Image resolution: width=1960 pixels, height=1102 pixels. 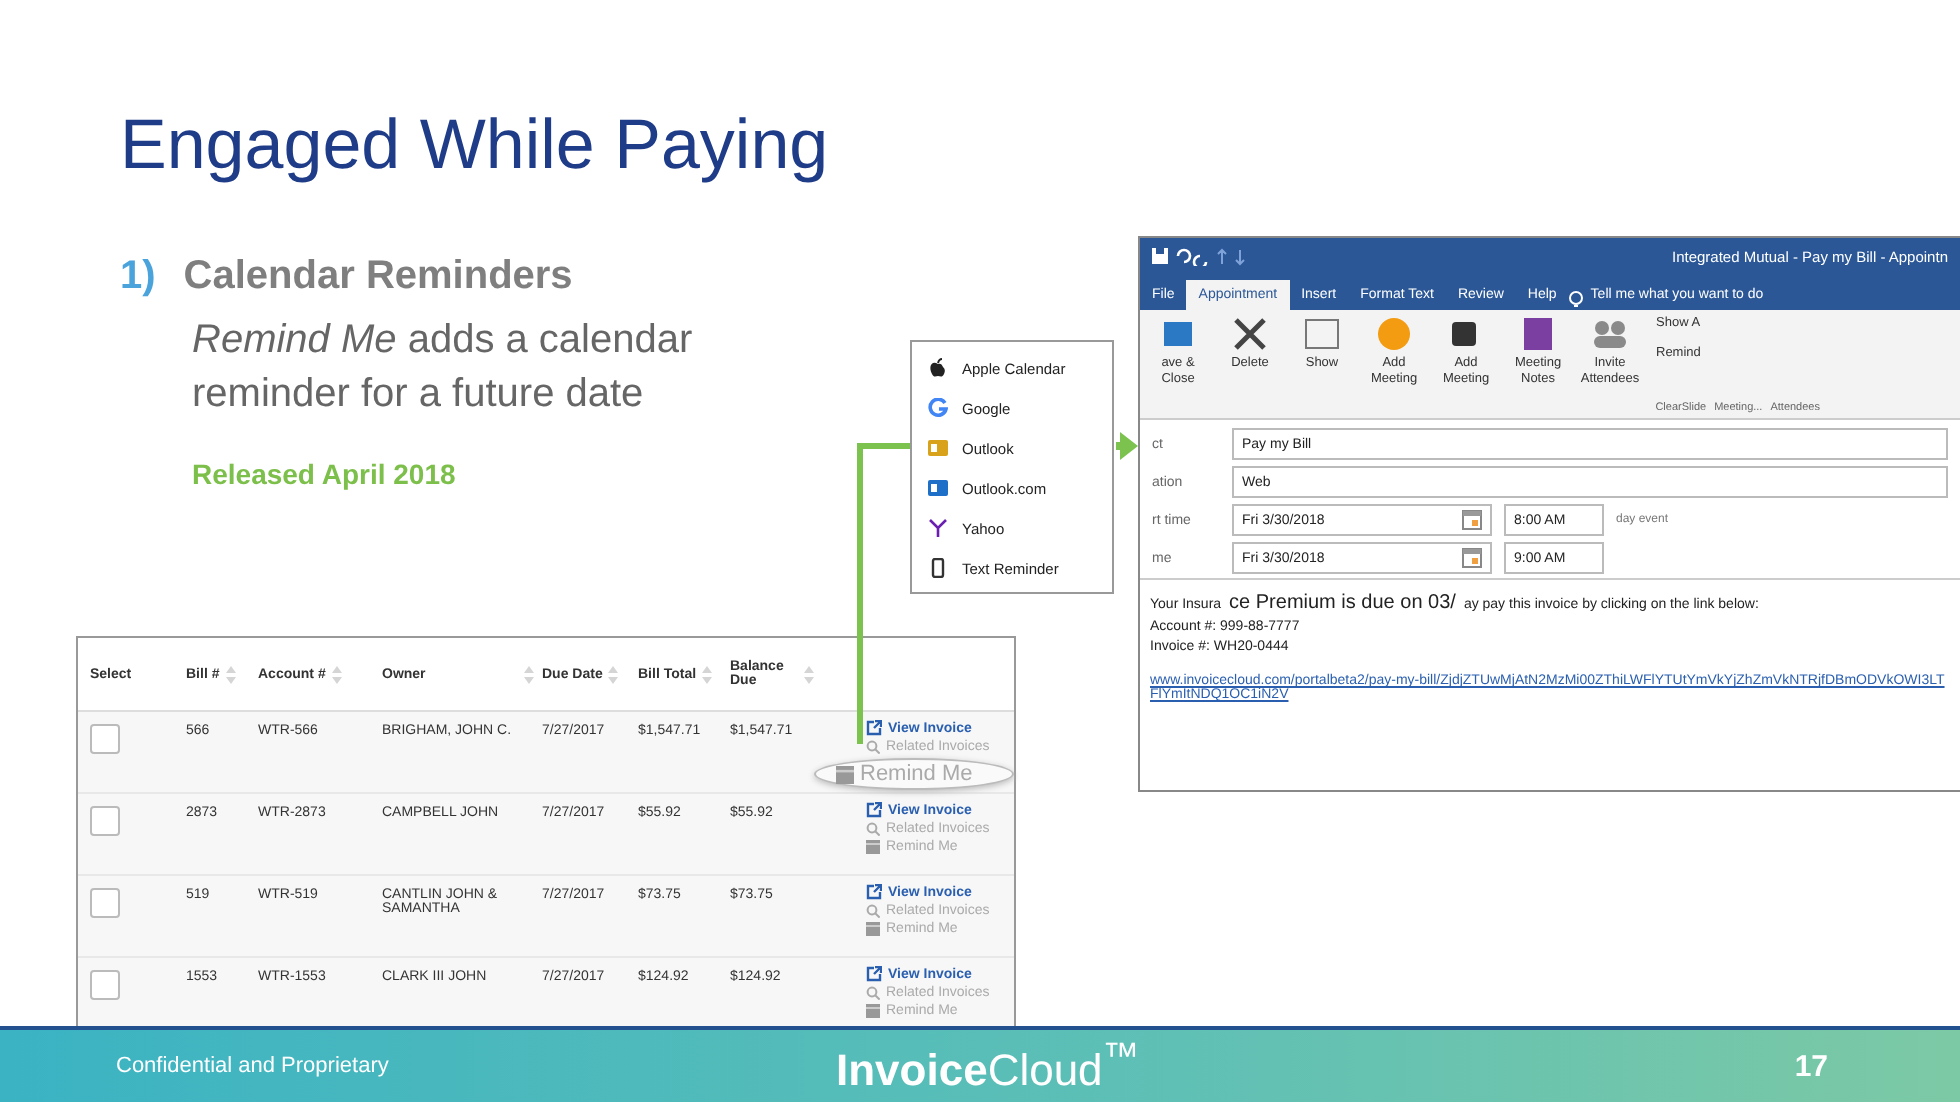 I want to click on close-icon, so click(x=1250, y=334).